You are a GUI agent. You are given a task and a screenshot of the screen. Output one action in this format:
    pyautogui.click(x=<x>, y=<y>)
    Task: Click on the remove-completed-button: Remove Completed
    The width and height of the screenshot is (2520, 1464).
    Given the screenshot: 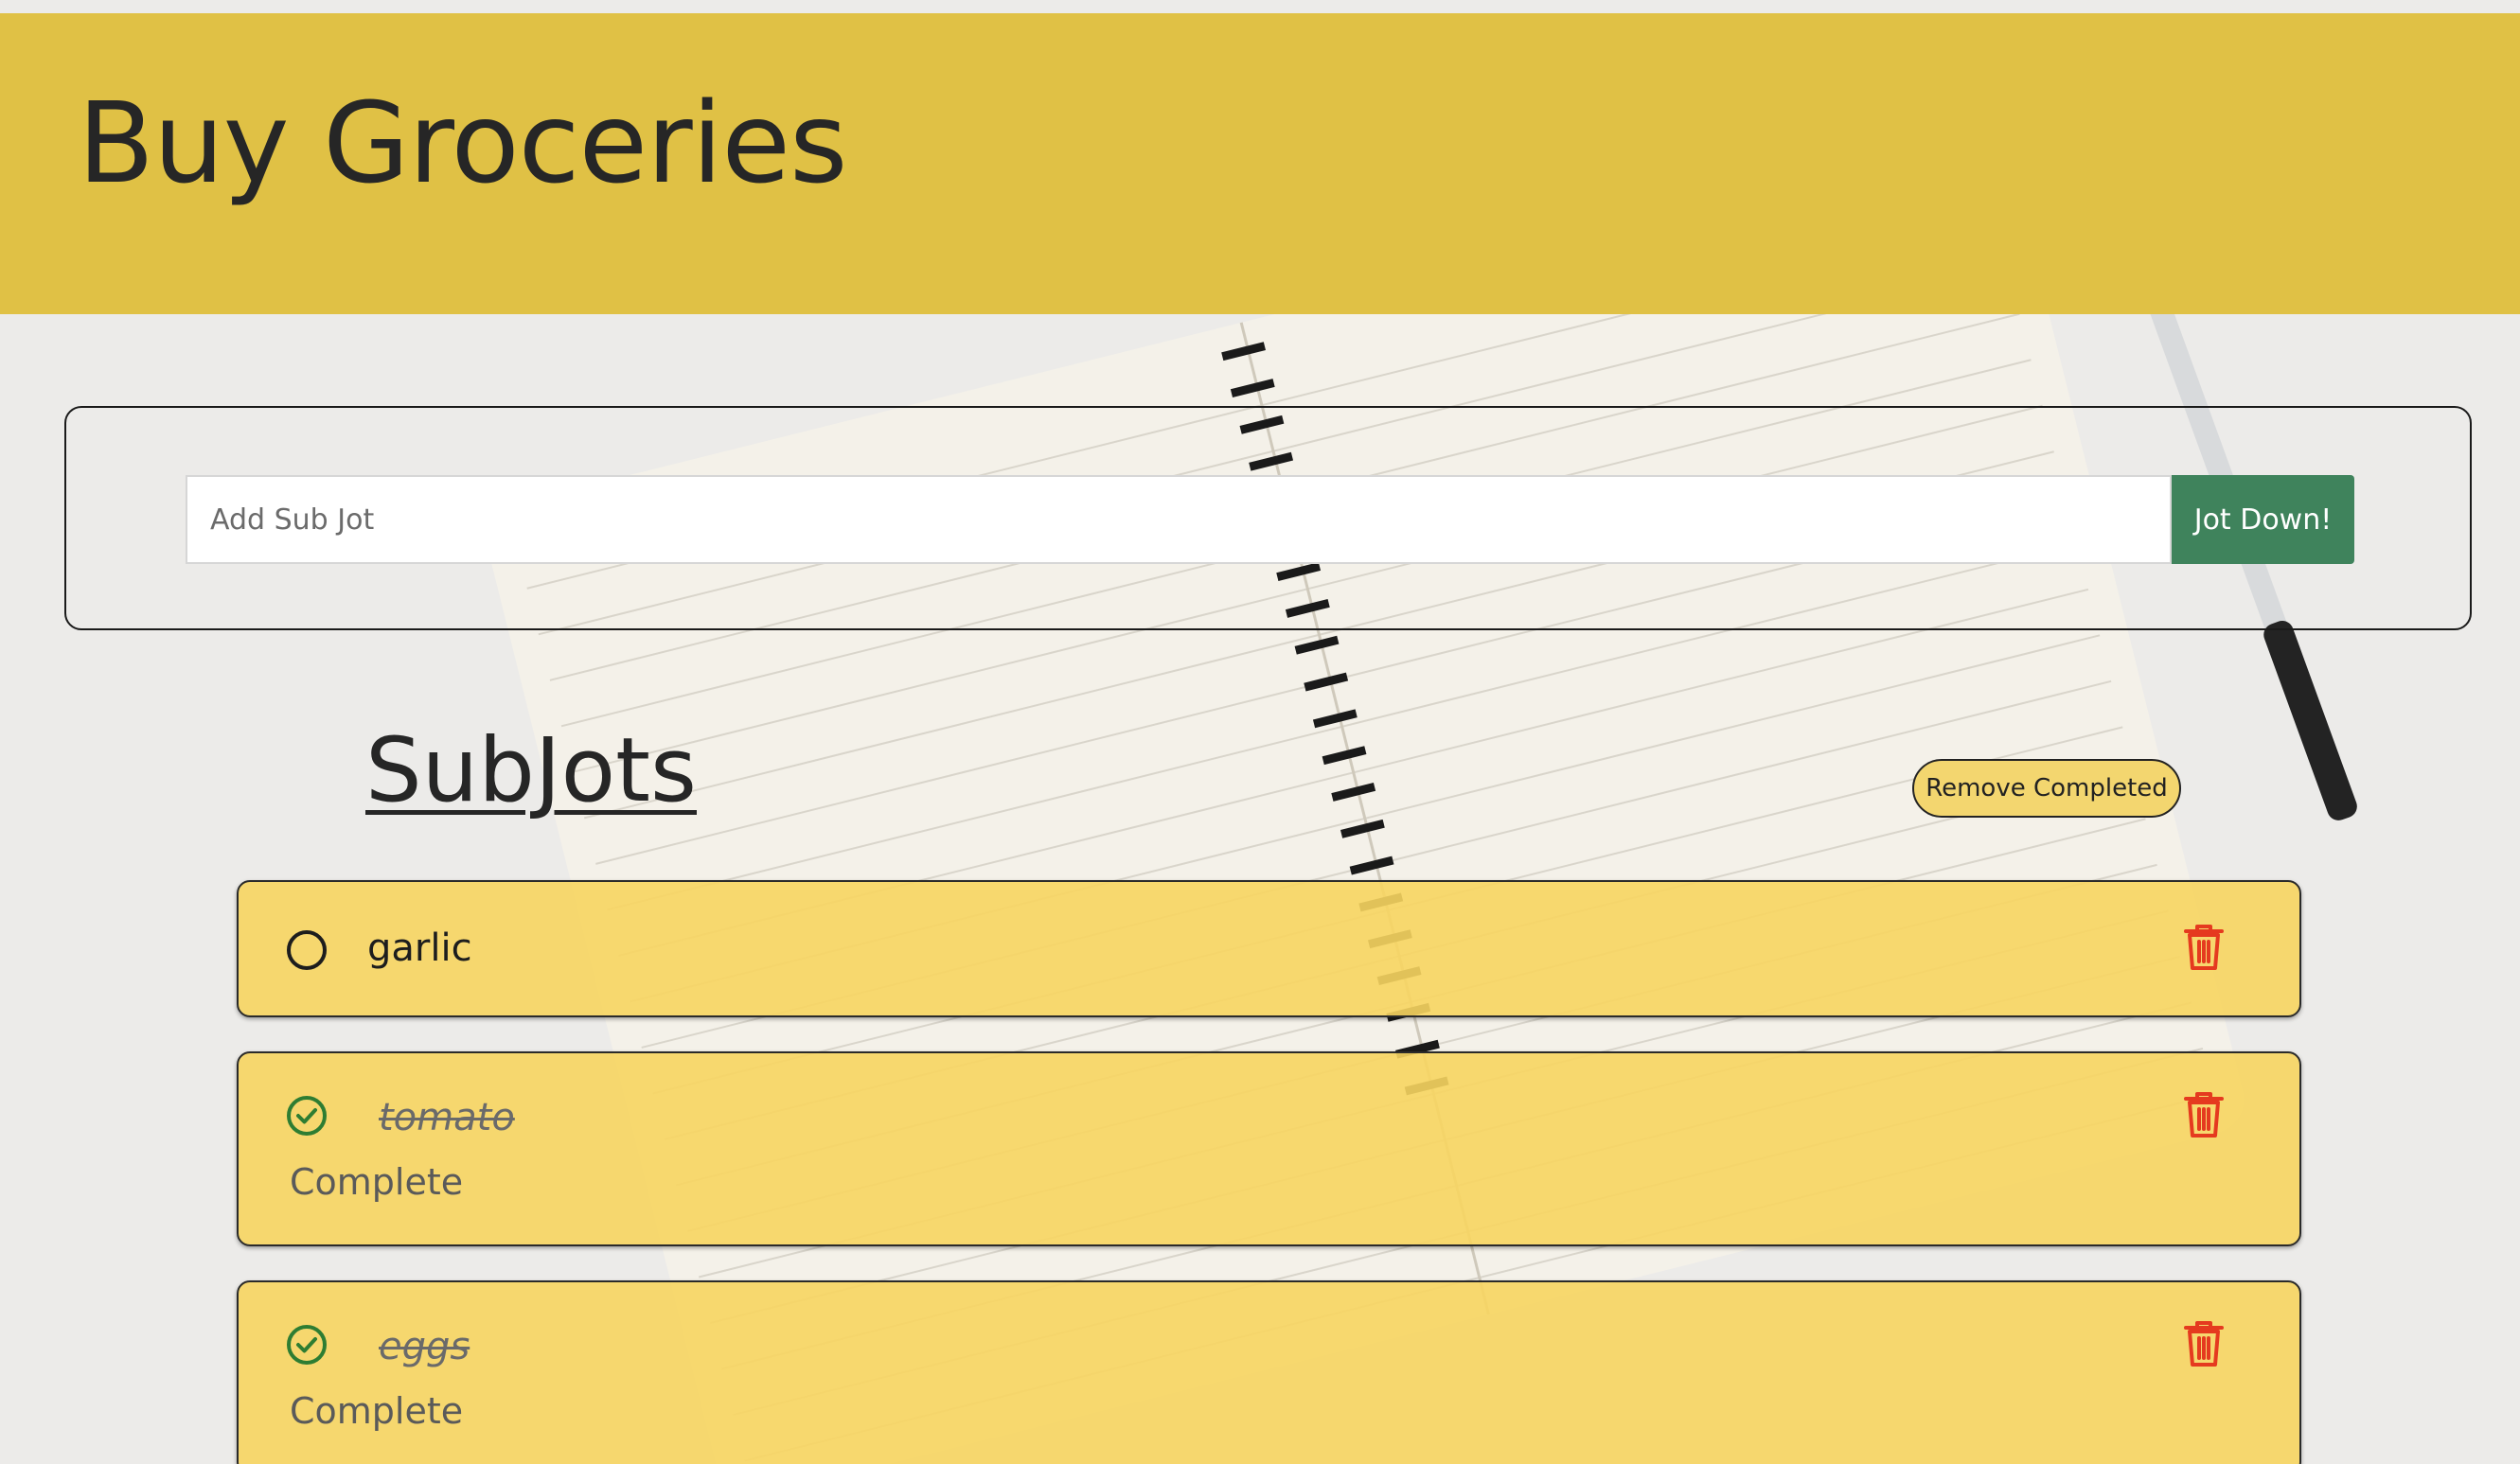 What is the action you would take?
    pyautogui.click(x=2046, y=788)
    